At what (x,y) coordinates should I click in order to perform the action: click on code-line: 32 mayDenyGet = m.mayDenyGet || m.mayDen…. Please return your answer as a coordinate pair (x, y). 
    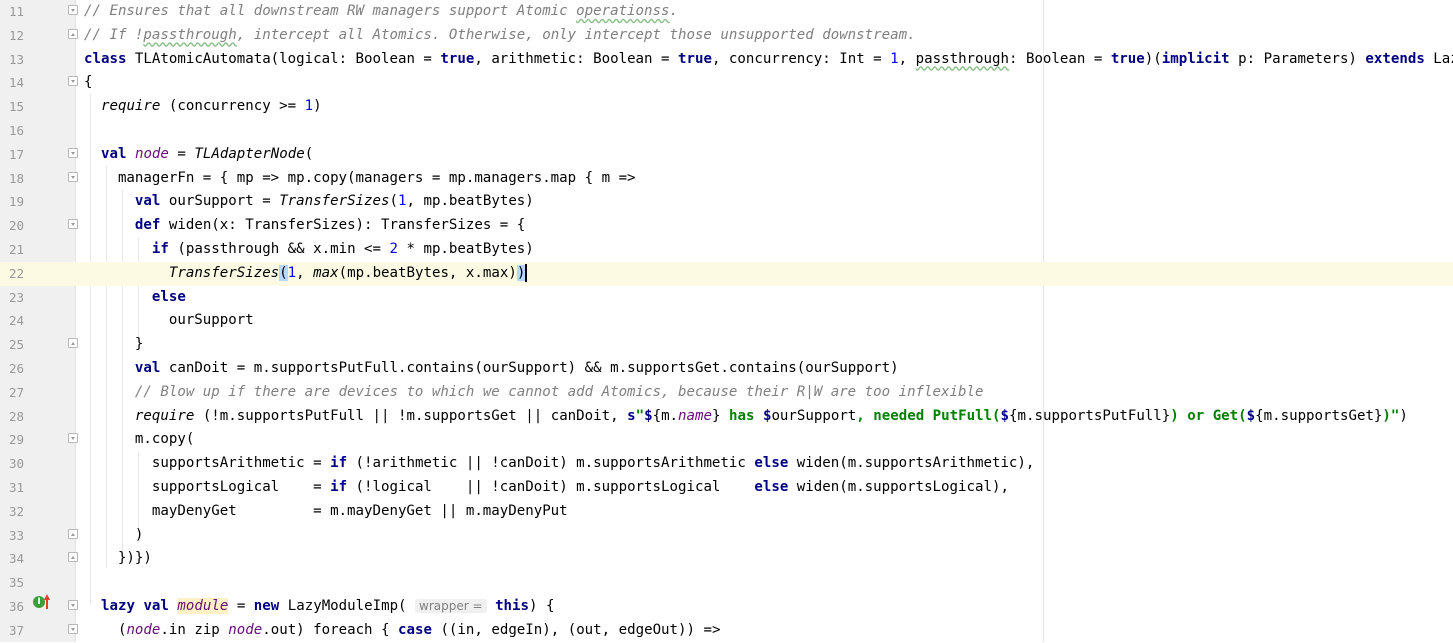
    Looking at the image, I should click on (726, 512).